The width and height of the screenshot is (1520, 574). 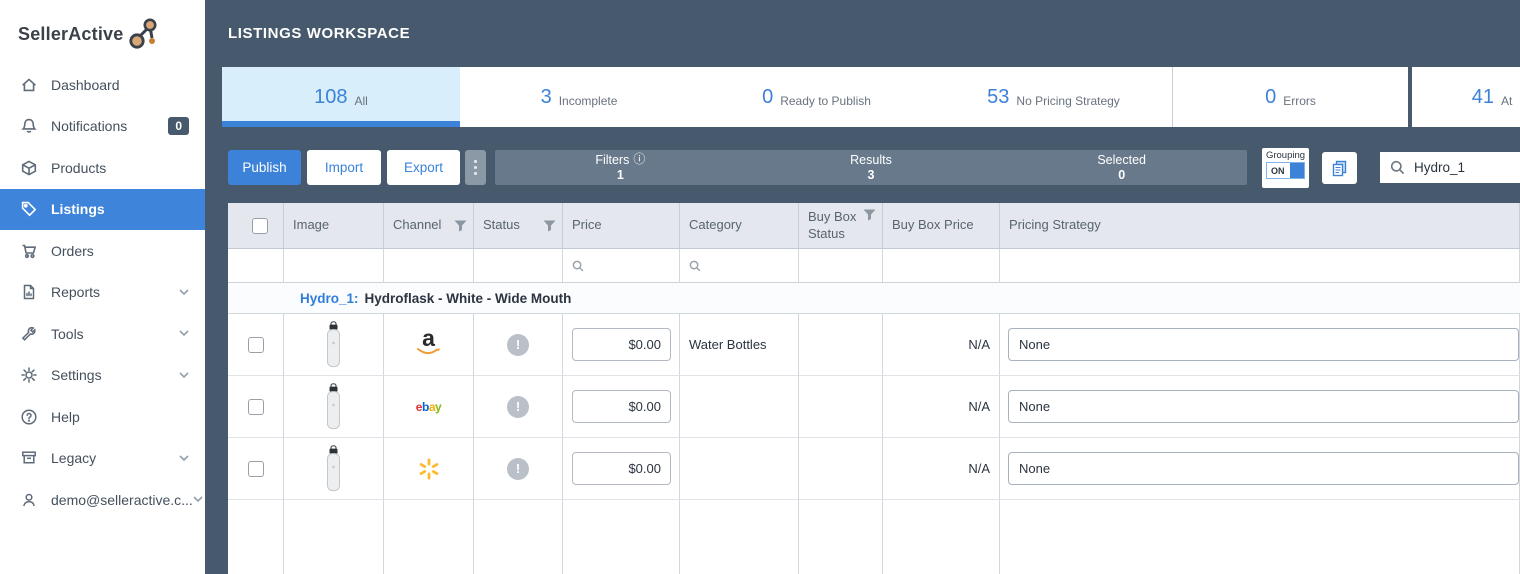 I want to click on header-category: Category, so click(x=739, y=226).